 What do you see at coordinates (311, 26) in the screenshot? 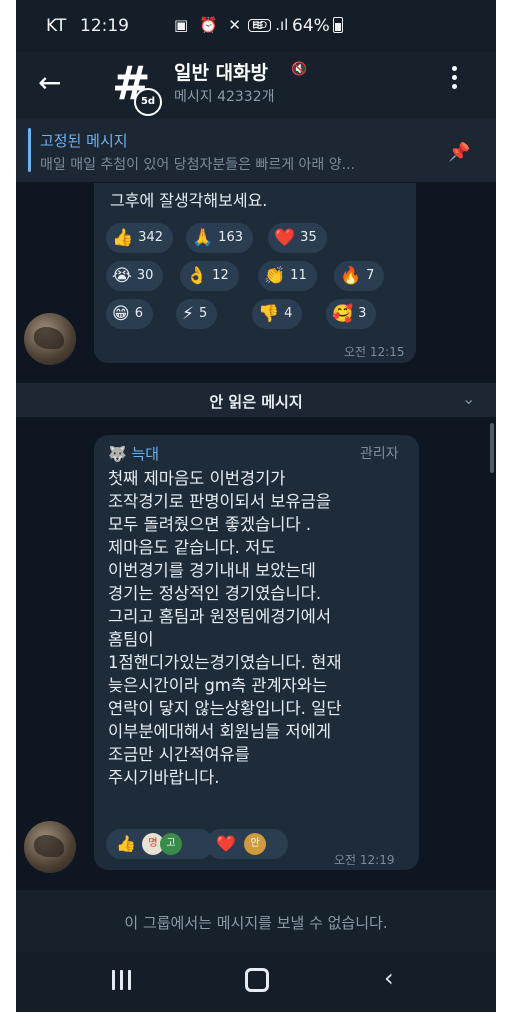
I see `battery-percent: 64%` at bounding box center [311, 26].